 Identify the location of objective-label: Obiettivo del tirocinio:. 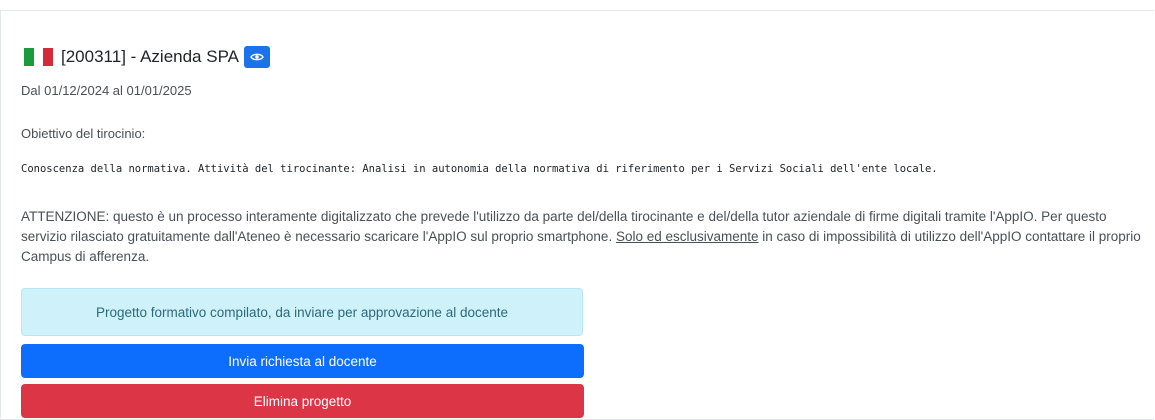
(83, 133).